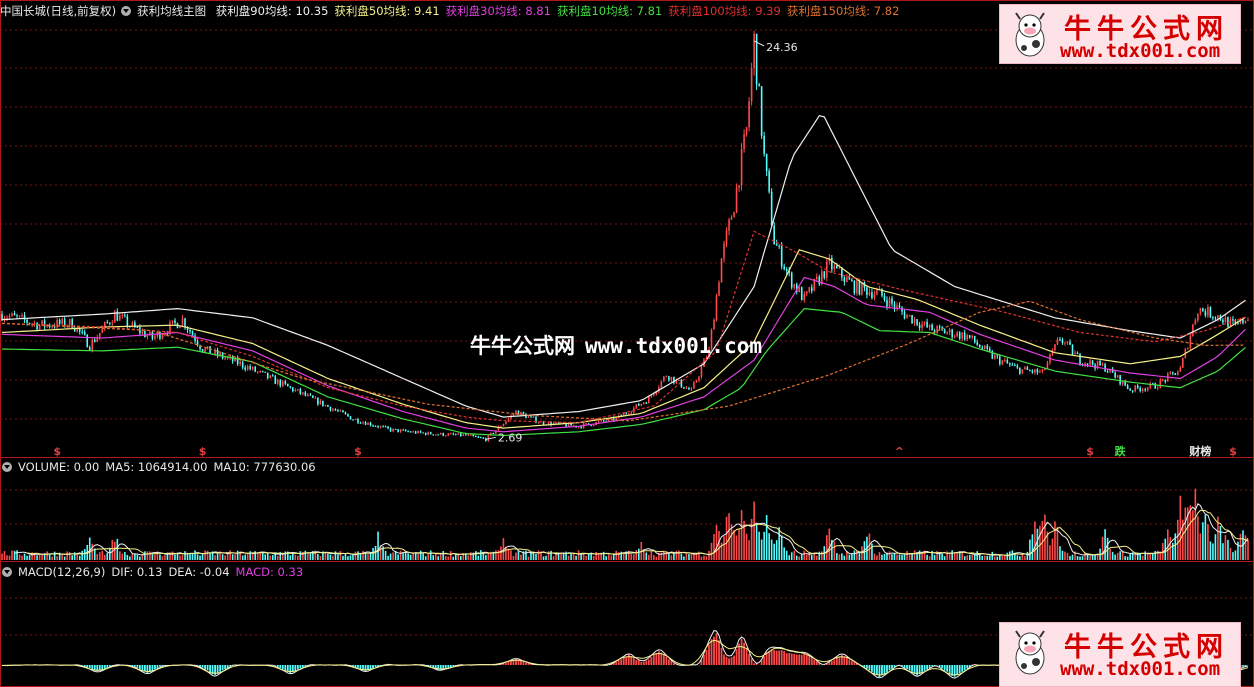 The image size is (1254, 687). What do you see at coordinates (171, 11) in the screenshot?
I see `indicator-name: 获利均线主图` at bounding box center [171, 11].